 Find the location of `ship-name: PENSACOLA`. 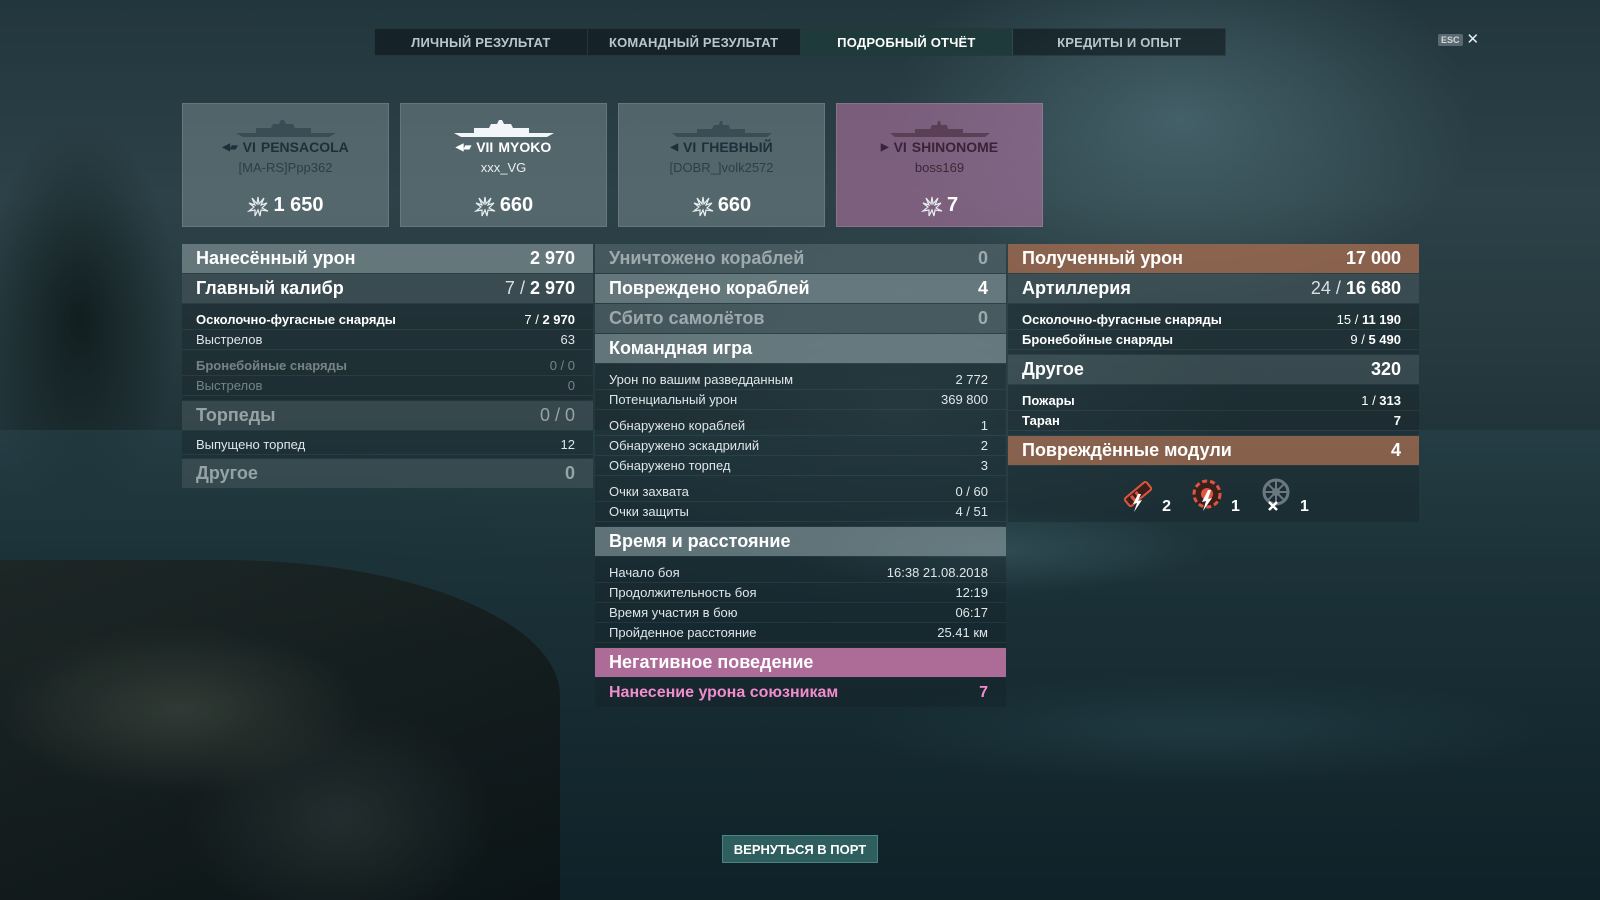

ship-name: PENSACOLA is located at coordinates (304, 147).